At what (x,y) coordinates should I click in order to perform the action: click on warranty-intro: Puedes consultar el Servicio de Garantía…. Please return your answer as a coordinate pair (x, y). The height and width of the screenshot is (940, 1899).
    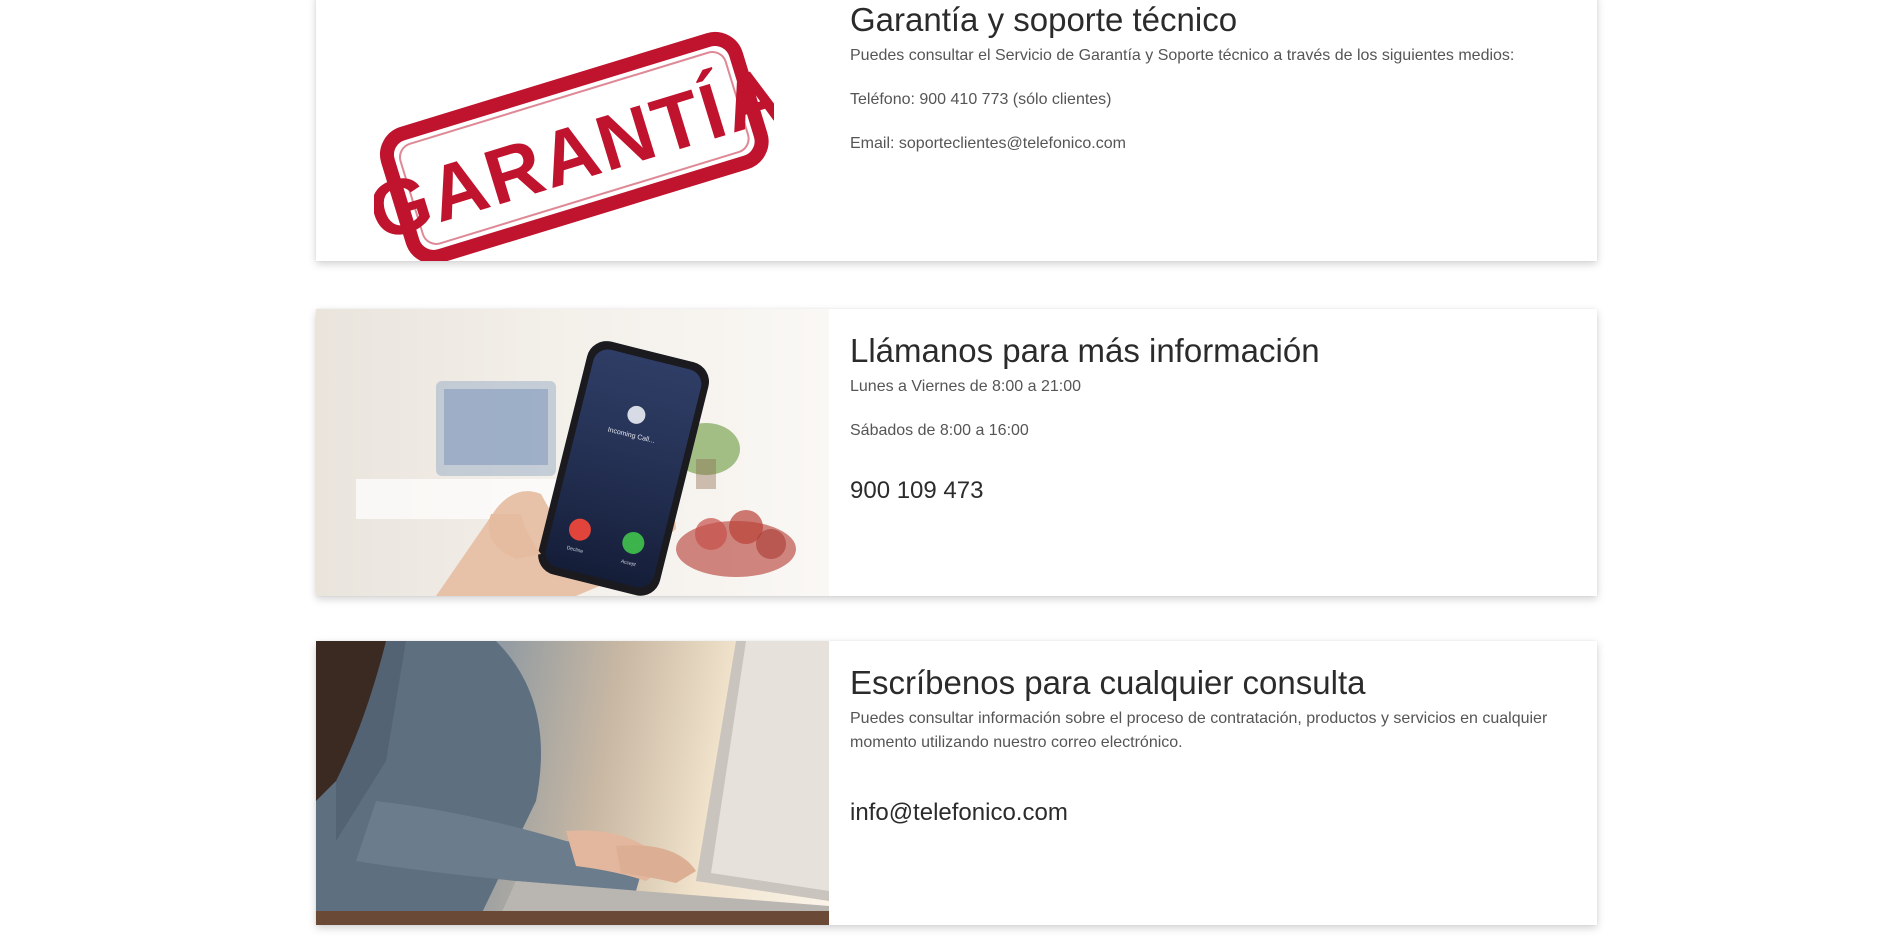
    Looking at the image, I should click on (1182, 55).